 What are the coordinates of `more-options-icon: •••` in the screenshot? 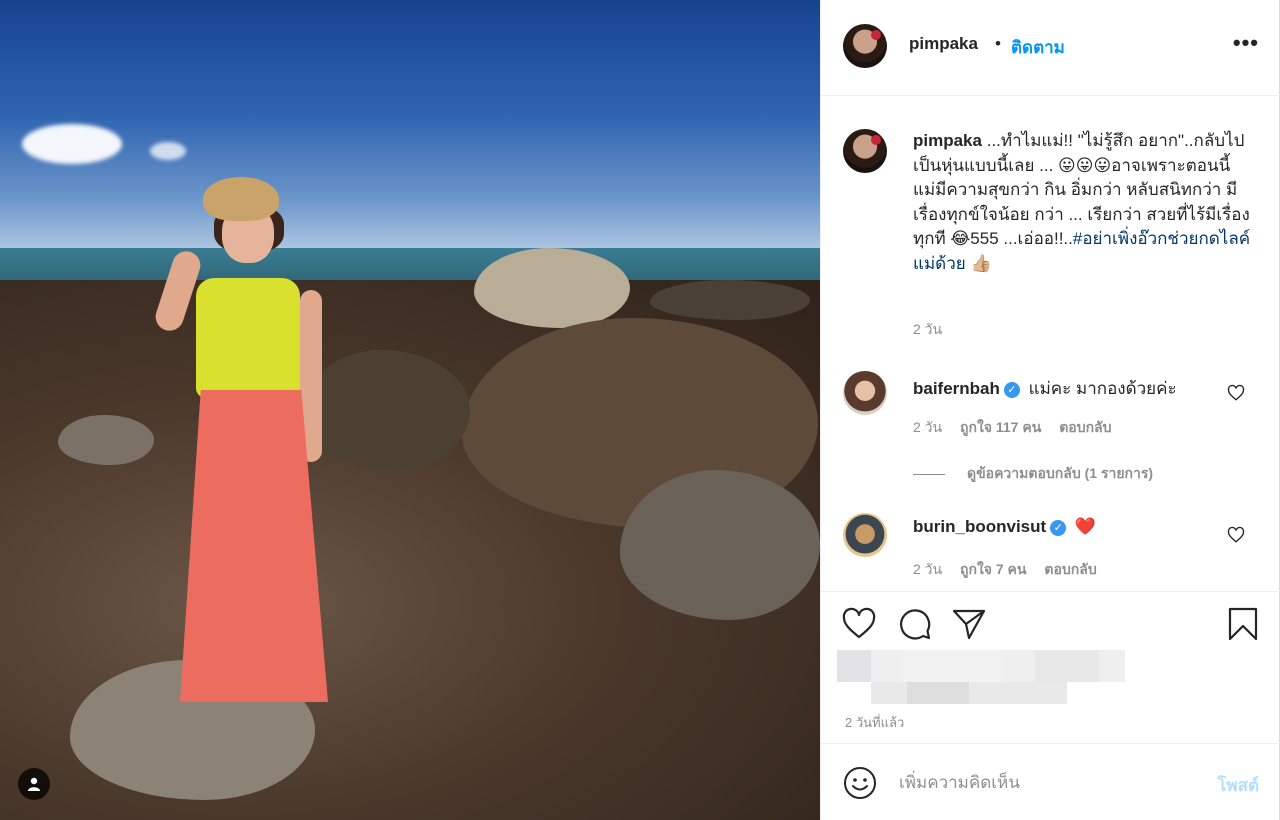 It's located at (1246, 43).